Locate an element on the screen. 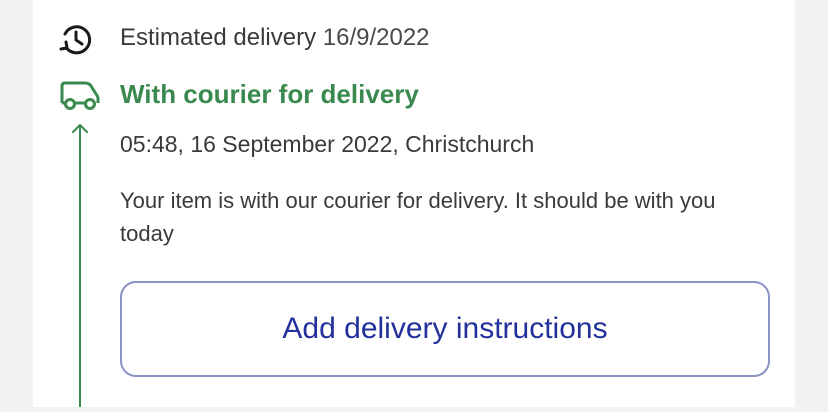 Image resolution: width=828 pixels, height=412 pixels. estimated-delivery: Estimated delivery 16/9/2022 is located at coordinates (275, 38).